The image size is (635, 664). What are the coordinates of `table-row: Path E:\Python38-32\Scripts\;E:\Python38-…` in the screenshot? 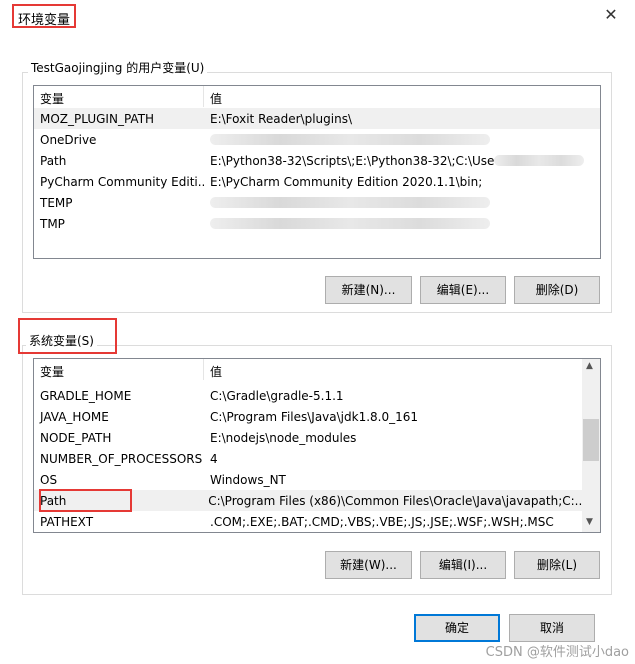 It's located at (317, 160).